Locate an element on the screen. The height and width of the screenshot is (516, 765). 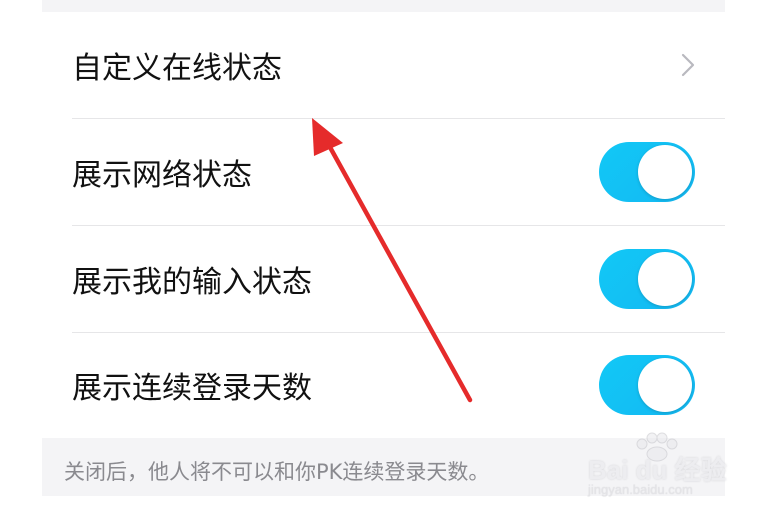
toggle-show-network-status is located at coordinates (647, 172).